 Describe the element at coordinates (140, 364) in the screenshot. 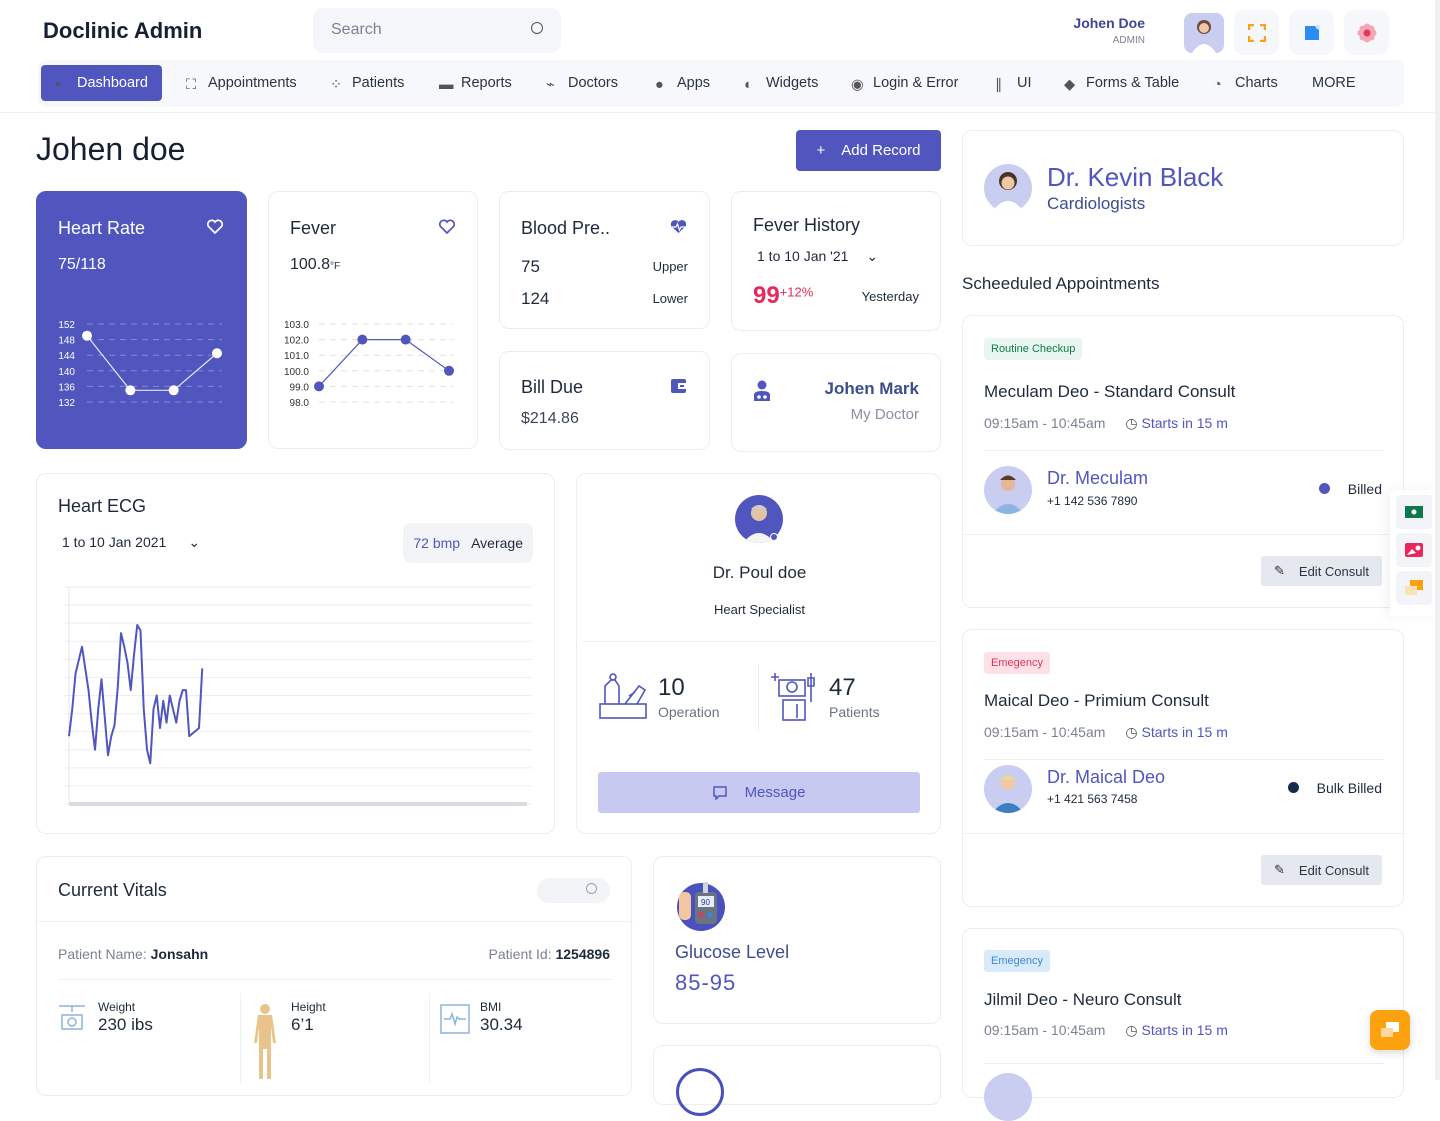

I see `heart-rate-chart: 152 148 144 140 136 132` at that location.